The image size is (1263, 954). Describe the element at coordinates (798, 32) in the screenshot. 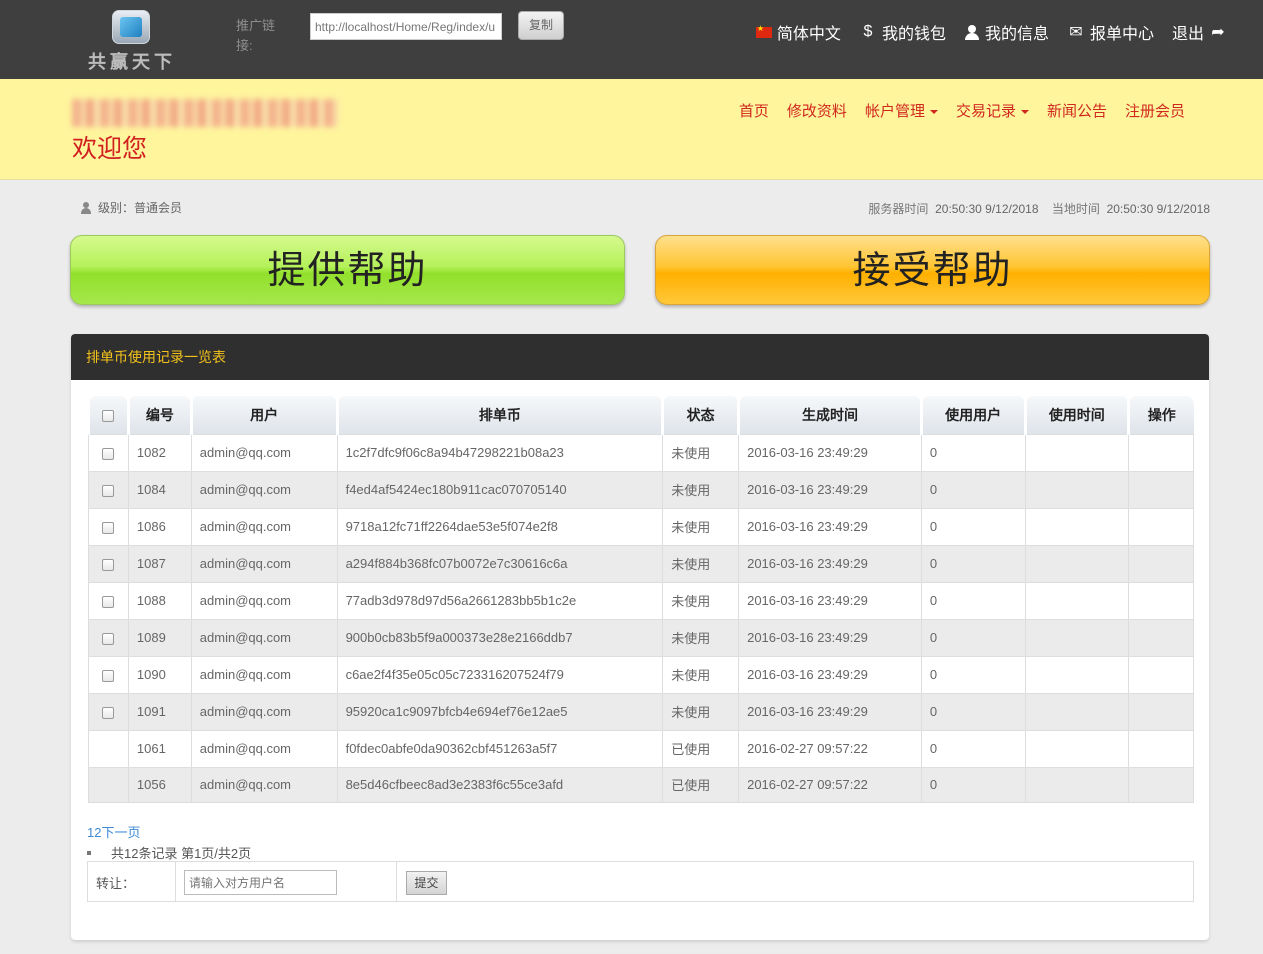

I see `language-link: 简体中文` at that location.